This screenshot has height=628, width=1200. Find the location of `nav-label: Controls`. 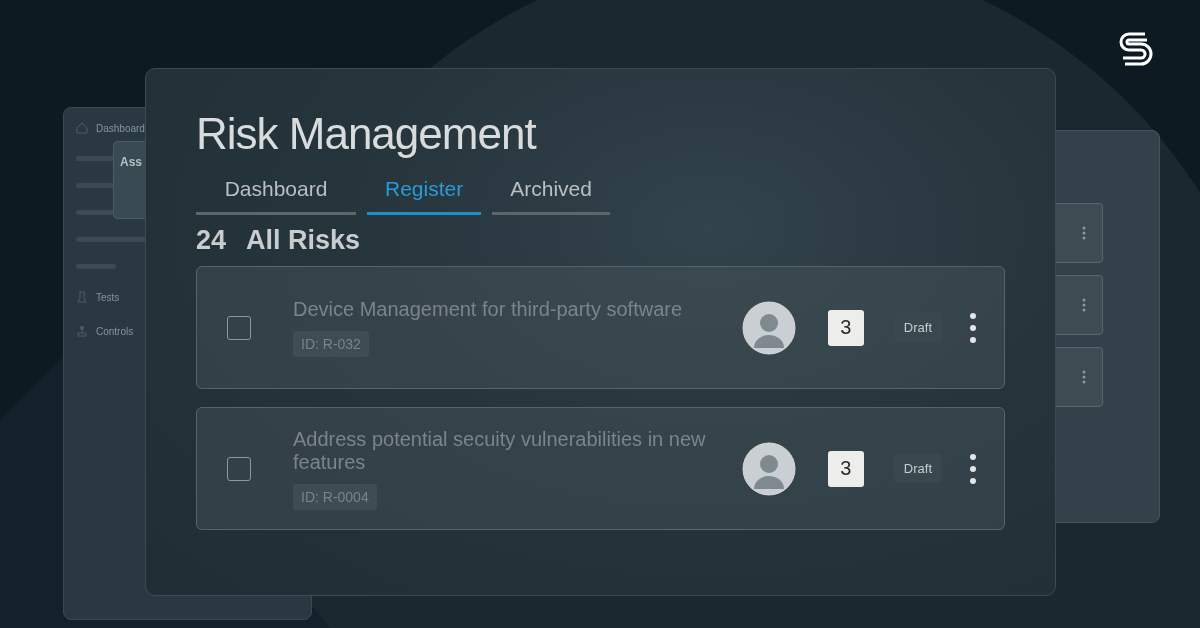

nav-label: Controls is located at coordinates (115, 331).